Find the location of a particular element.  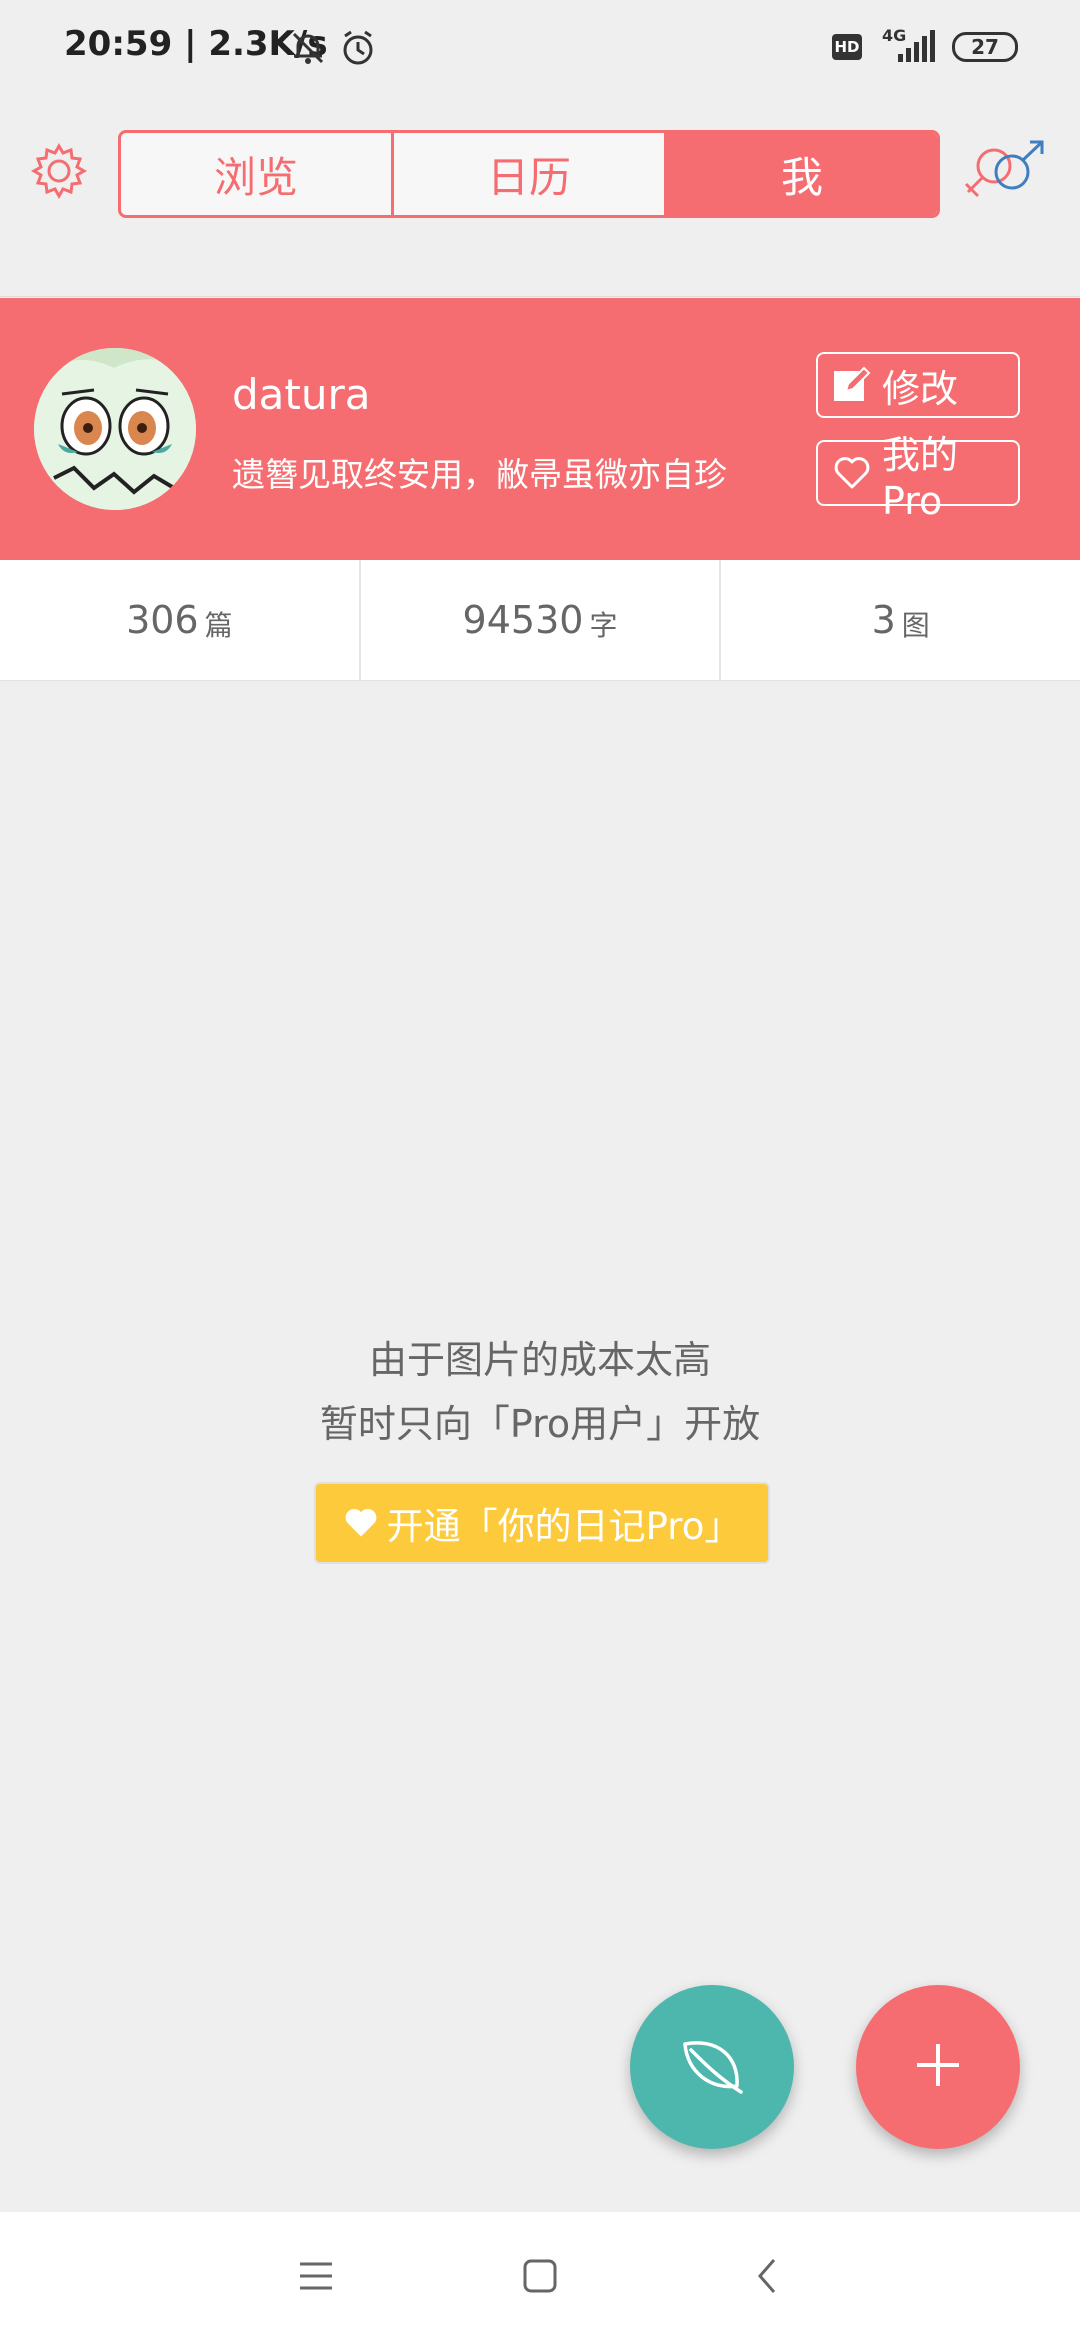

battery-level: 27 is located at coordinates (985, 47).